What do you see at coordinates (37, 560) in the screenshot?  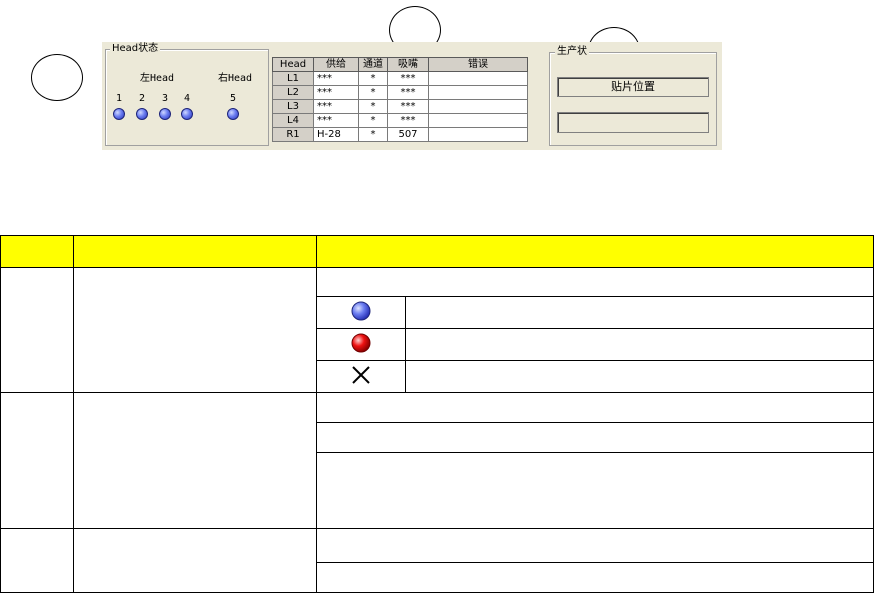 I see `section-3-number` at bounding box center [37, 560].